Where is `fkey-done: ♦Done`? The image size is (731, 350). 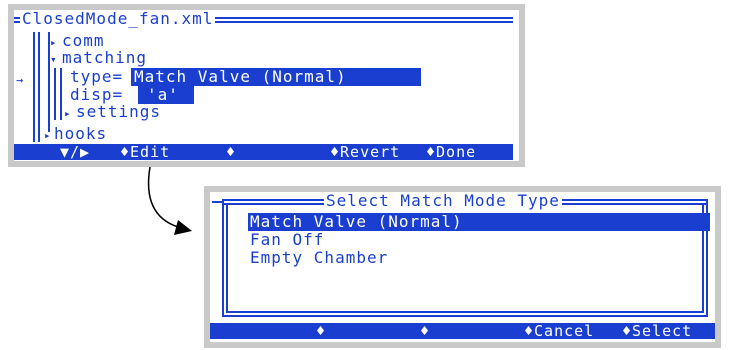 fkey-done: ♦Done is located at coordinates (451, 152).